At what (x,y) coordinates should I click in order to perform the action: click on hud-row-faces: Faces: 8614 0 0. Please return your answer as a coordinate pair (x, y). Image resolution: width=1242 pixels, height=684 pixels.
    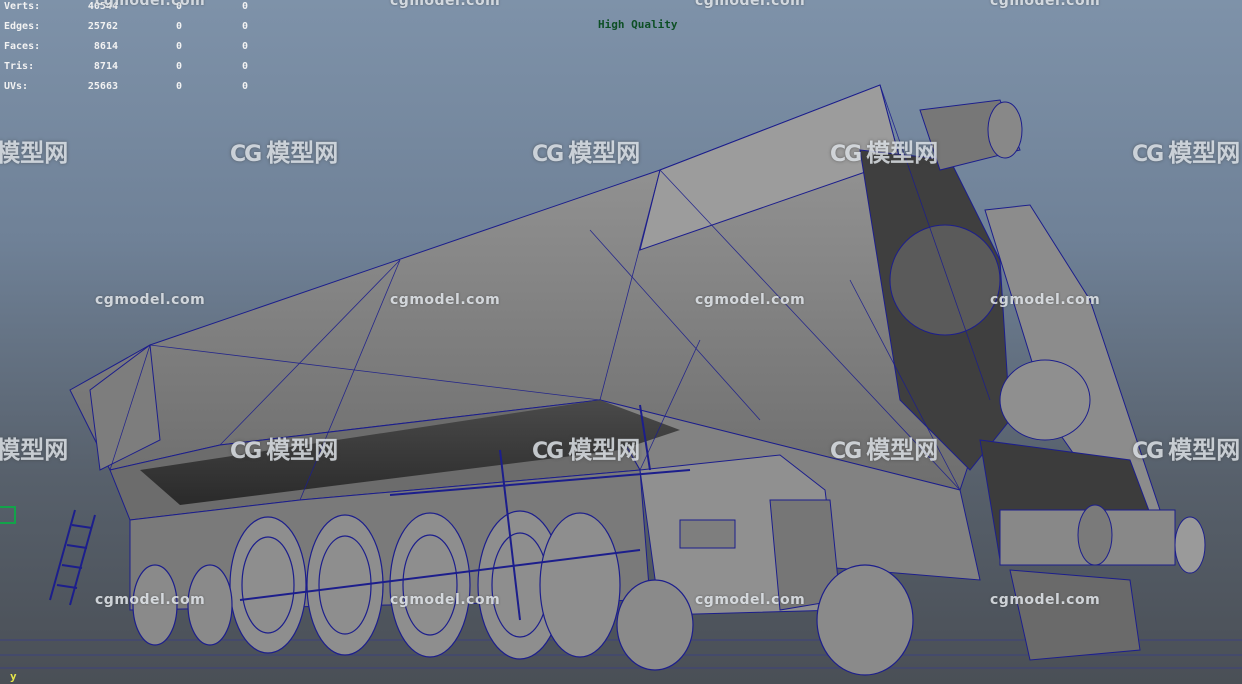
    Looking at the image, I should click on (126, 46).